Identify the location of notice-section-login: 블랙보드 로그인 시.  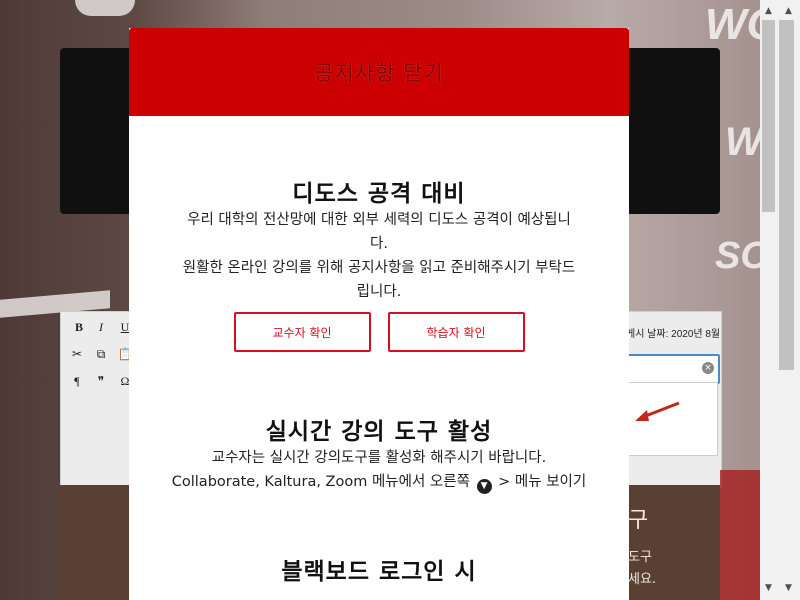
(379, 569).